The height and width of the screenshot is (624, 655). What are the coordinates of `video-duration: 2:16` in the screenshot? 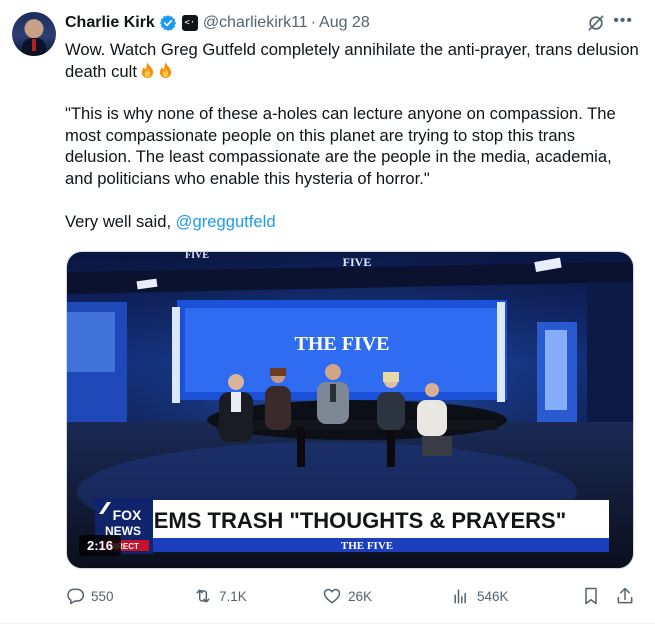 It's located at (100, 545).